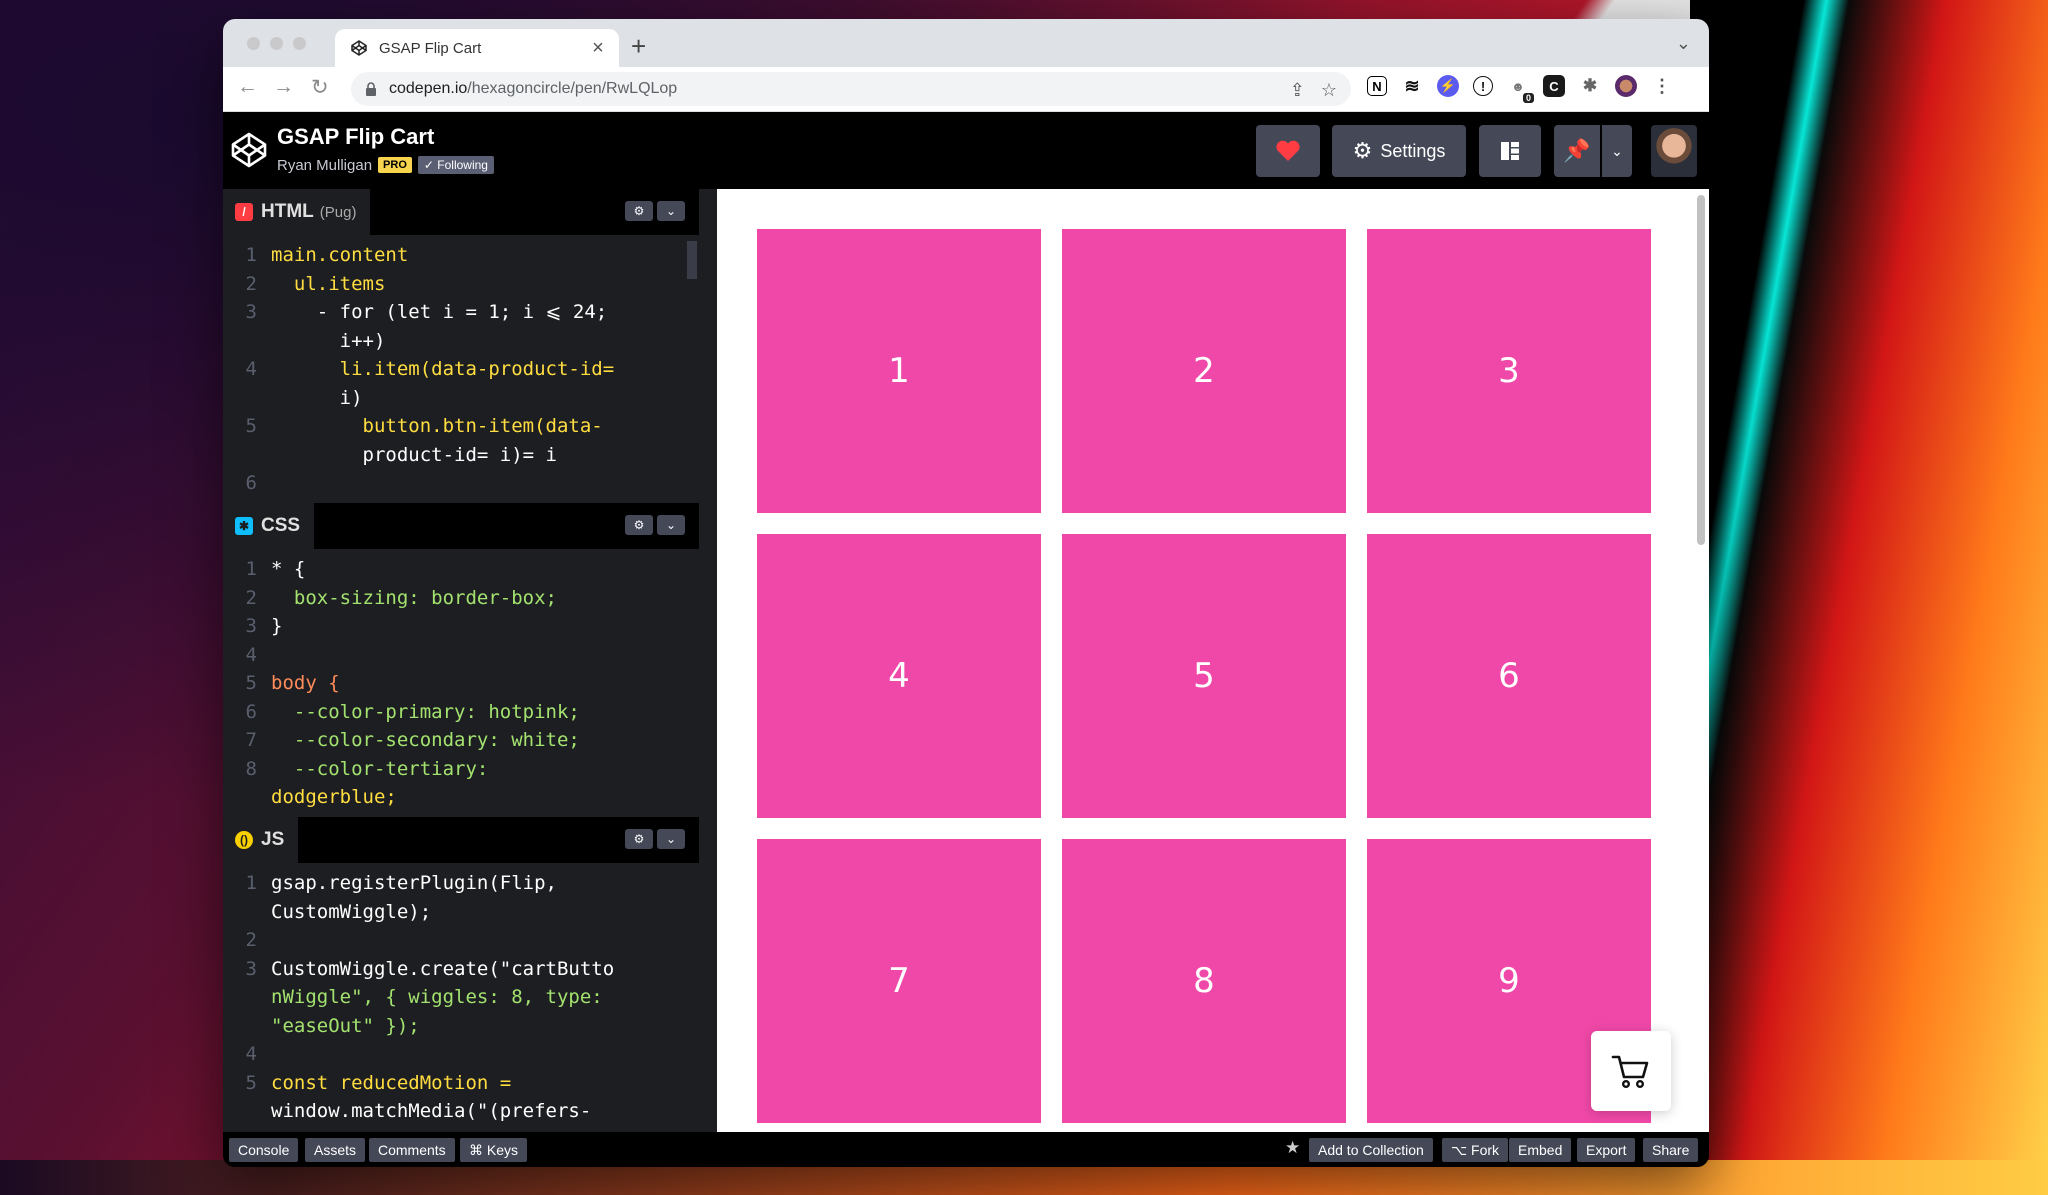 The image size is (2048, 1195). Describe the element at coordinates (671, 525) in the screenshot. I see `css-collapse-chevron-icon: ⌄` at that location.